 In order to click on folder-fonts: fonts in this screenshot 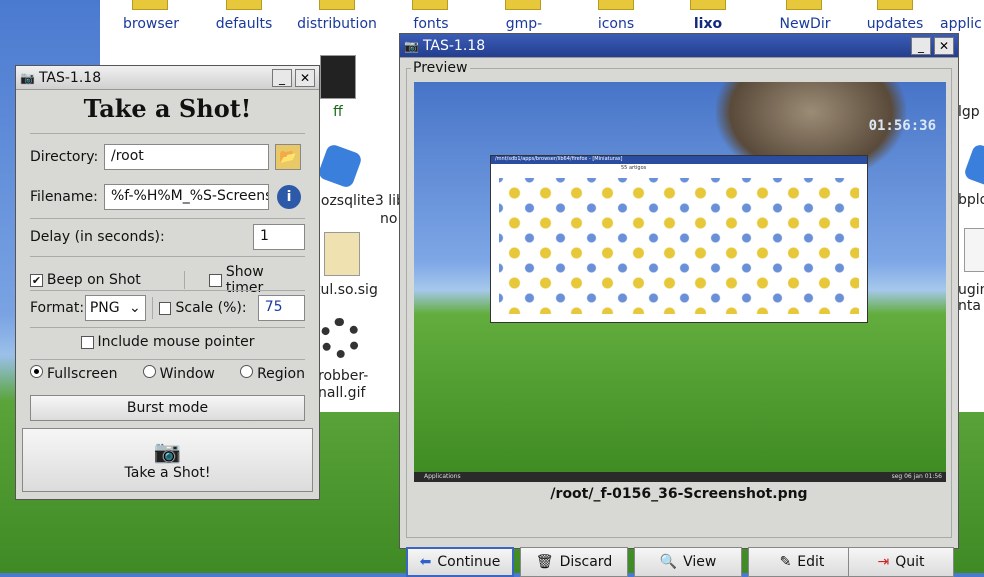, I will do `click(431, 24)`.